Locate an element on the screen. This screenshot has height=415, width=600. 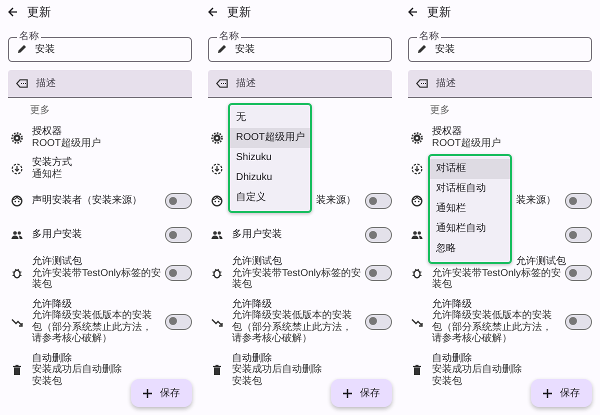
setting-title: 安装方式 is located at coordinates (52, 162).